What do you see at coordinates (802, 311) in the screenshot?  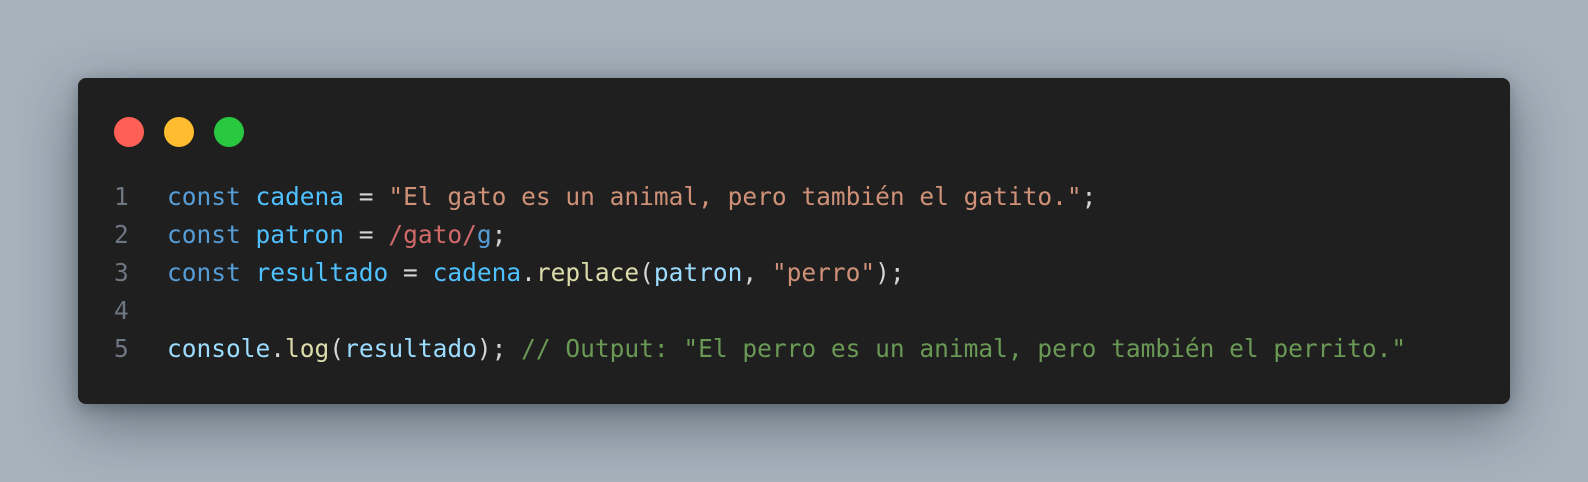 I see `code-line: 4` at bounding box center [802, 311].